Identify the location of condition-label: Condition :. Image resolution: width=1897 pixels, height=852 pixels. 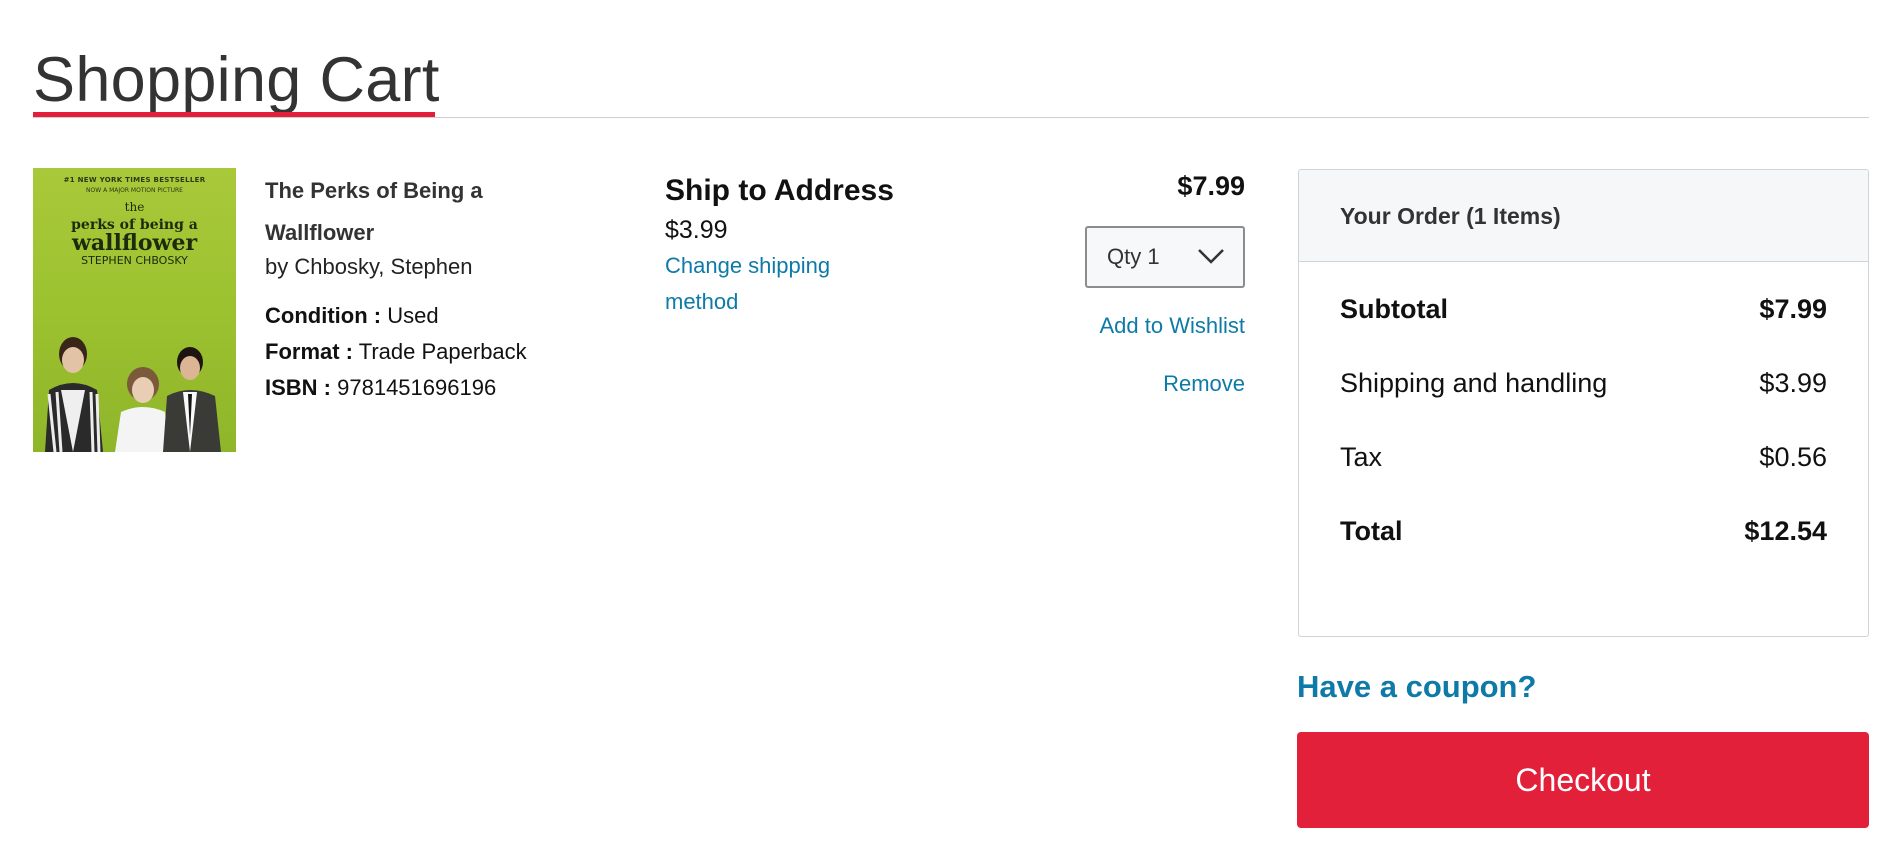
(323, 315).